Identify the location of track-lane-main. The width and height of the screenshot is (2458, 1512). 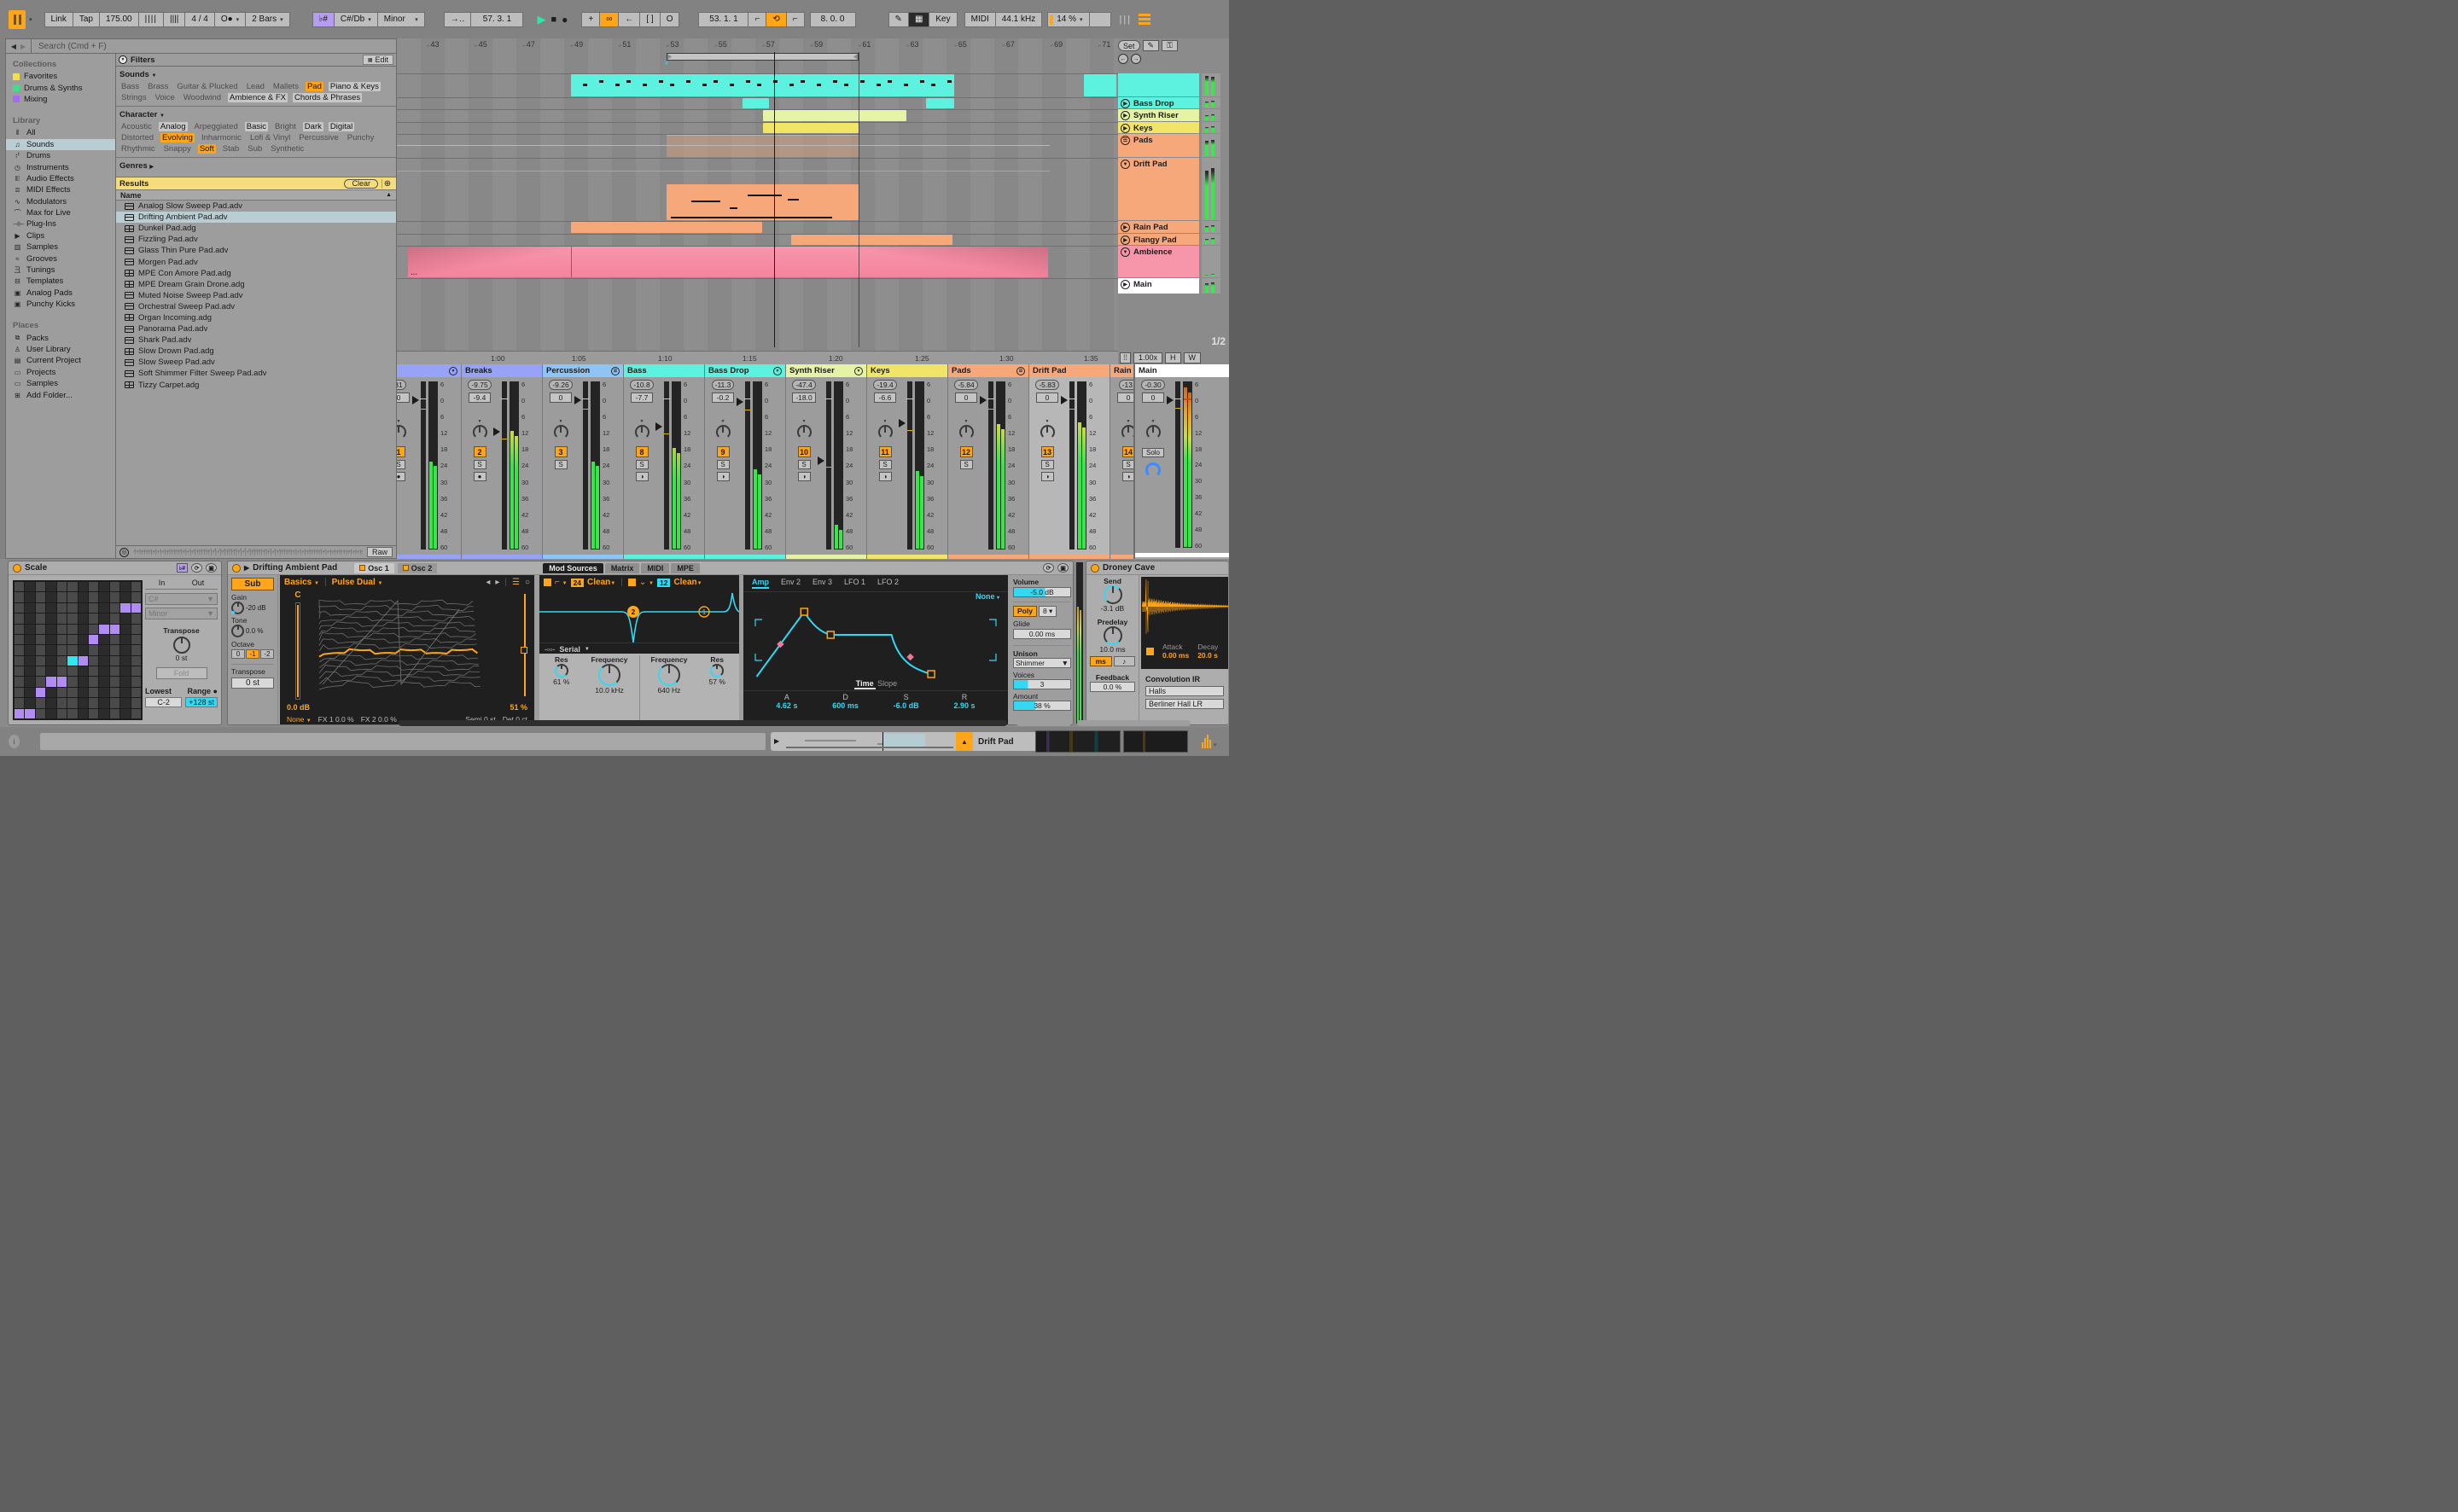
(757, 286).